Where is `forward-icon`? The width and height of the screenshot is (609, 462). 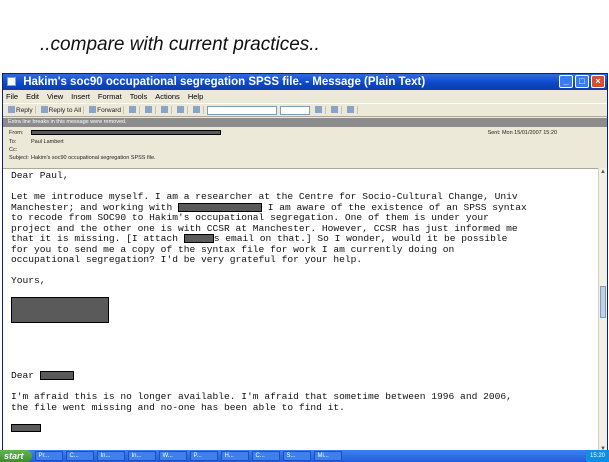
forward-icon is located at coordinates (93, 109).